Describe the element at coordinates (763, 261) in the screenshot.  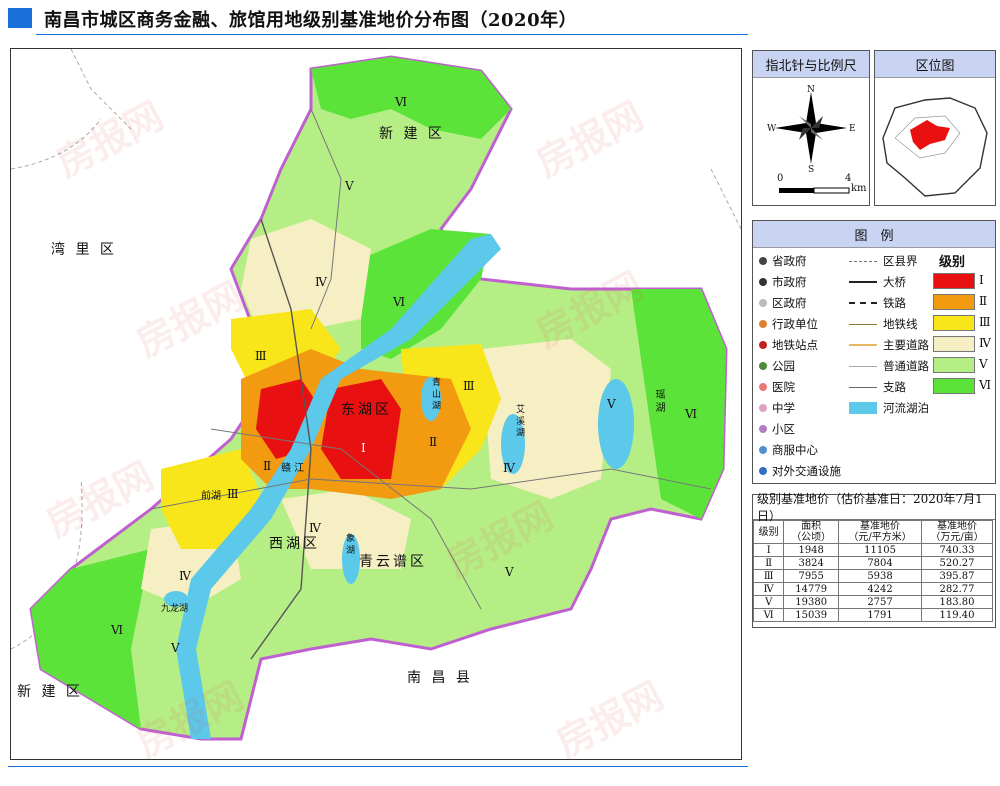
I see `province-gov-icon` at that location.